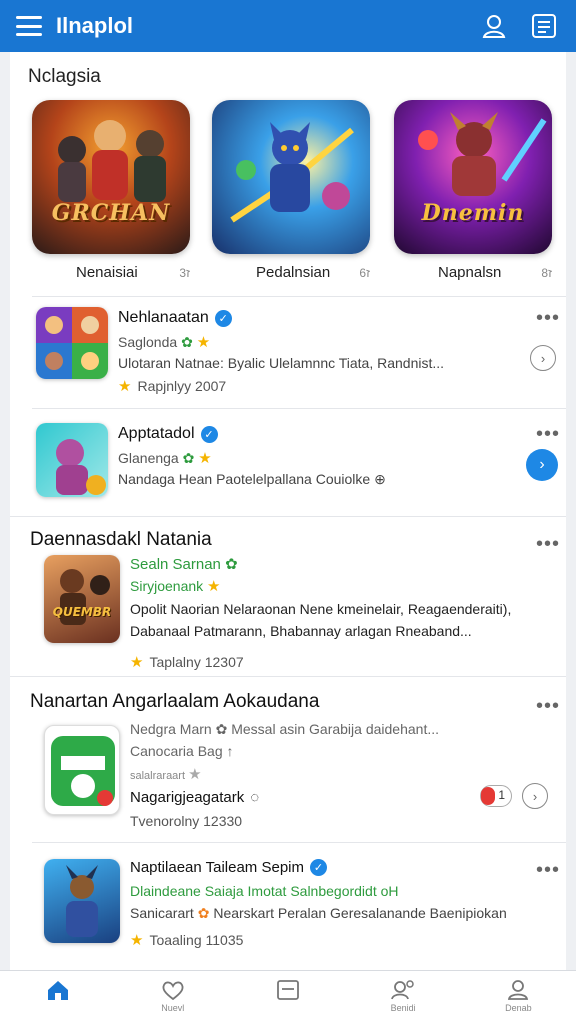 This screenshot has height=1024, width=576. Describe the element at coordinates (403, 1008) in the screenshot. I see `nav-label: Benidi` at that location.